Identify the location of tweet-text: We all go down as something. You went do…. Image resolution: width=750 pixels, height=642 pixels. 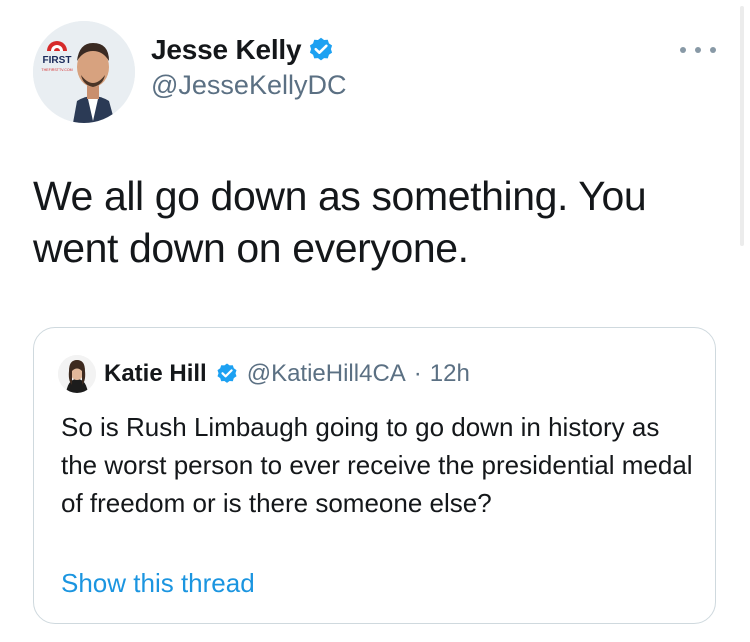
(340, 222).